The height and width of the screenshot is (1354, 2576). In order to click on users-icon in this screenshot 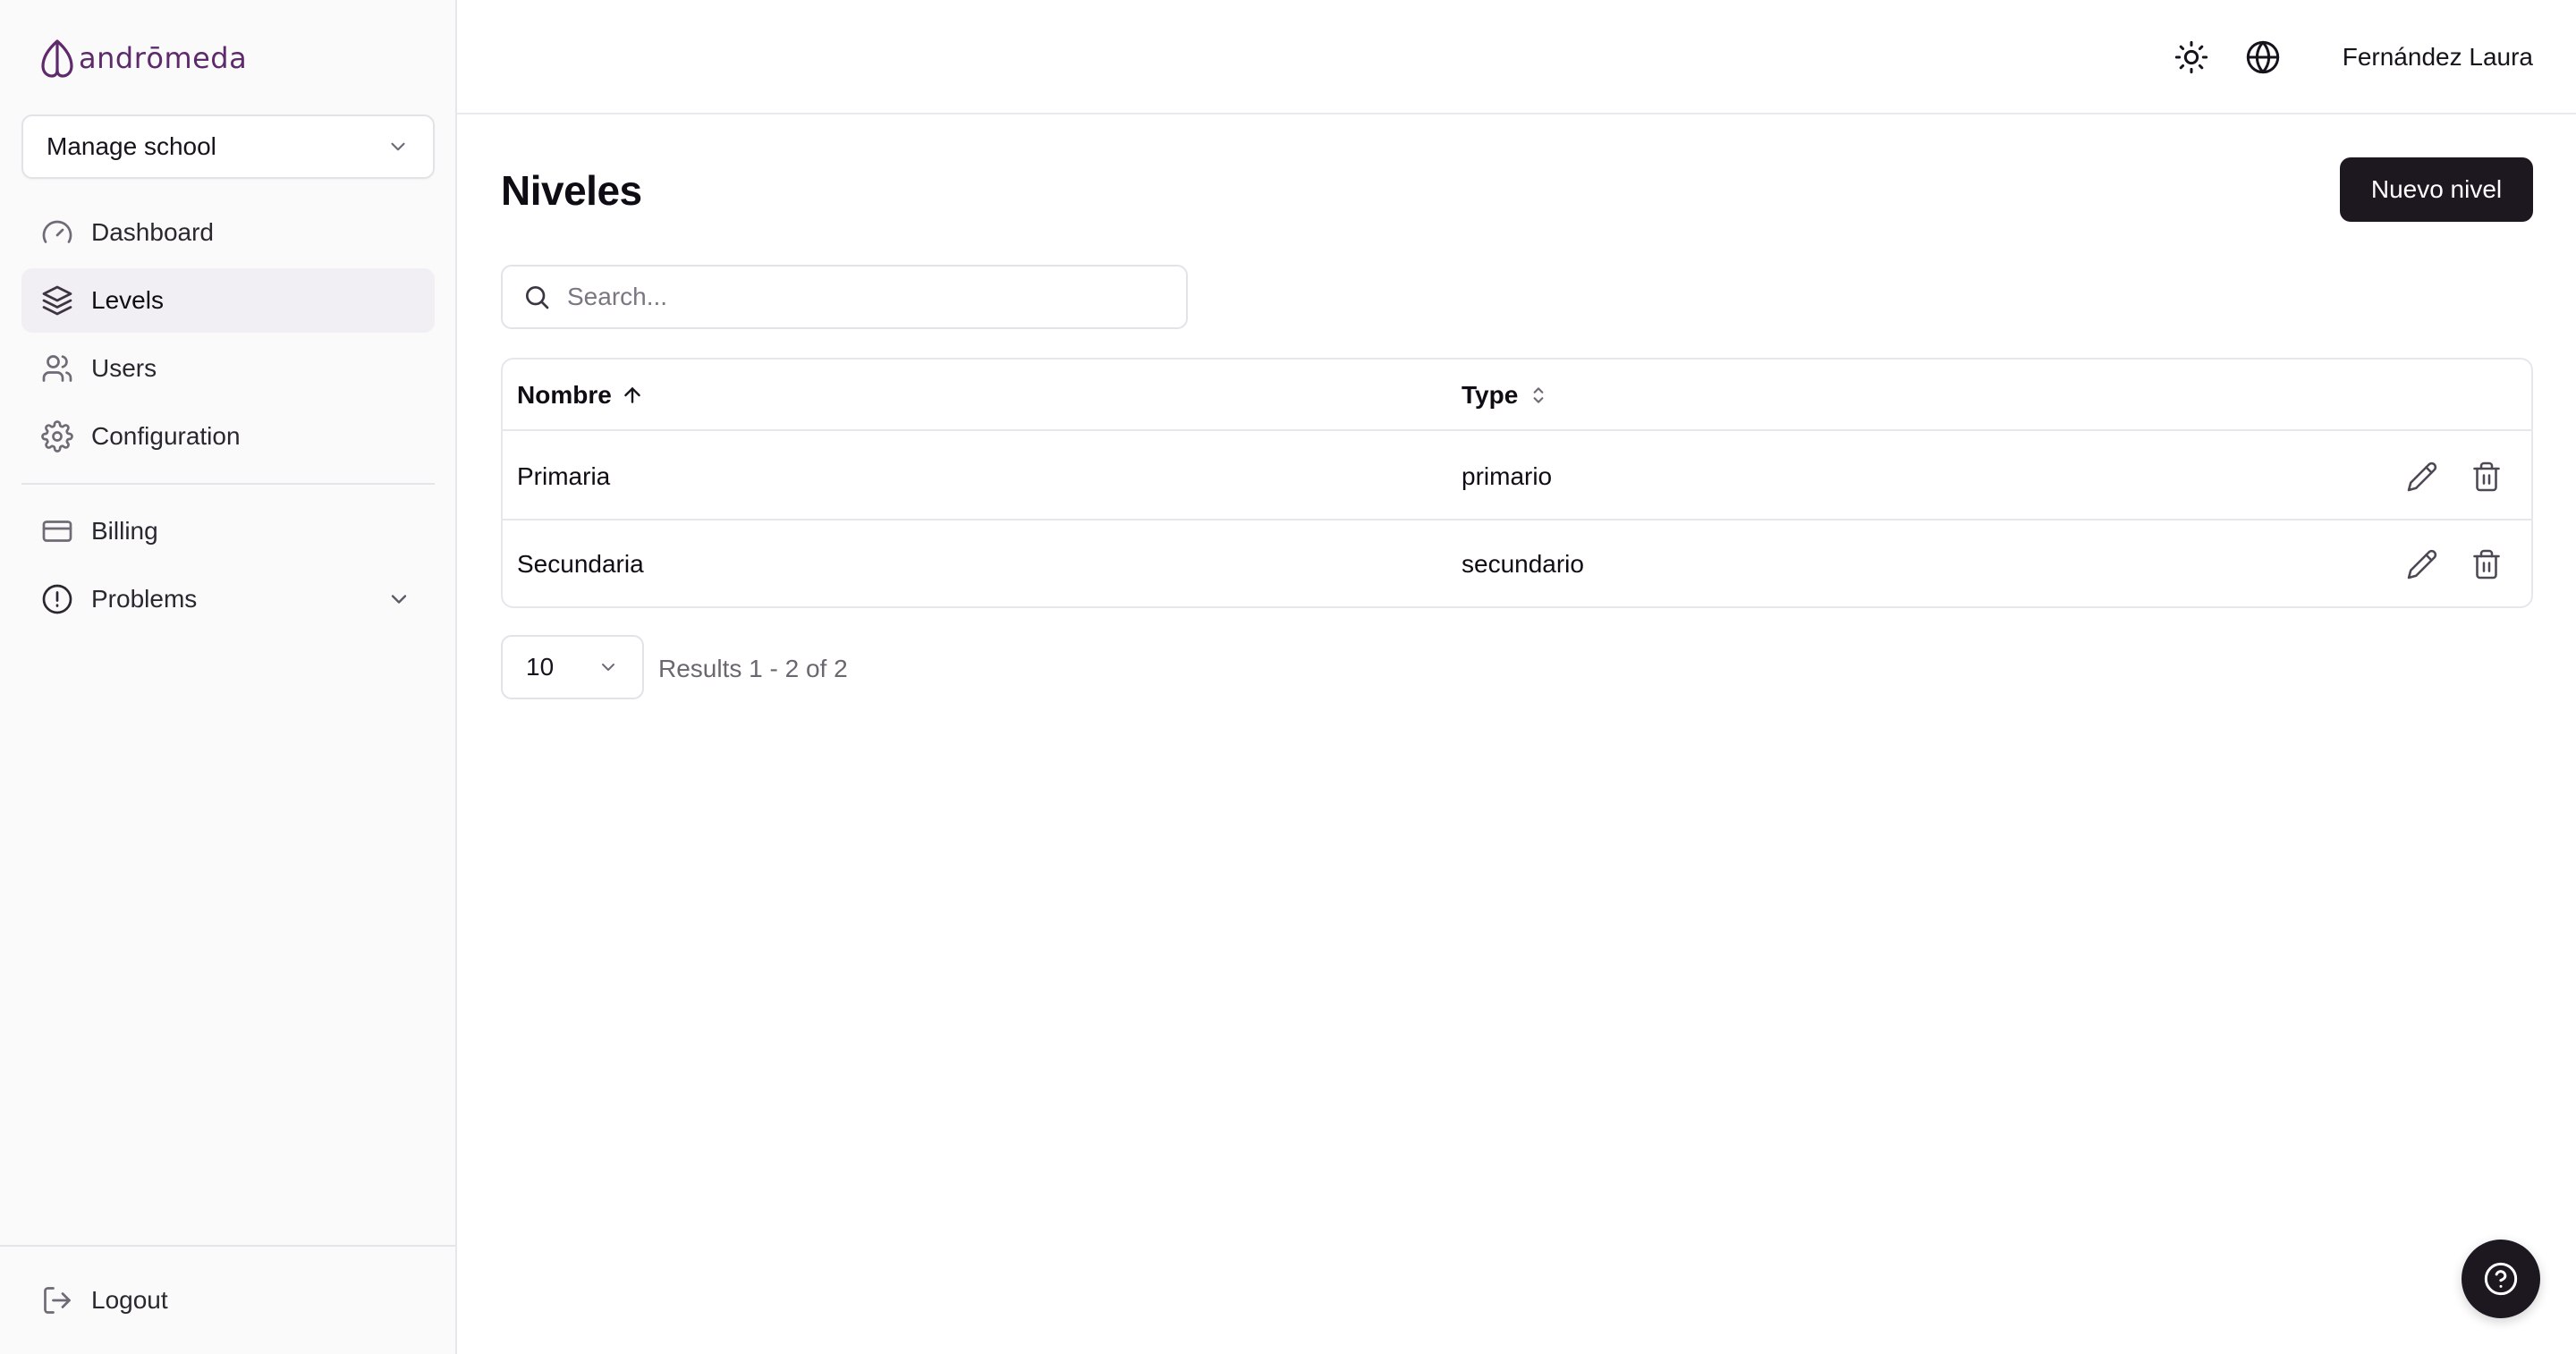, I will do `click(57, 368)`.